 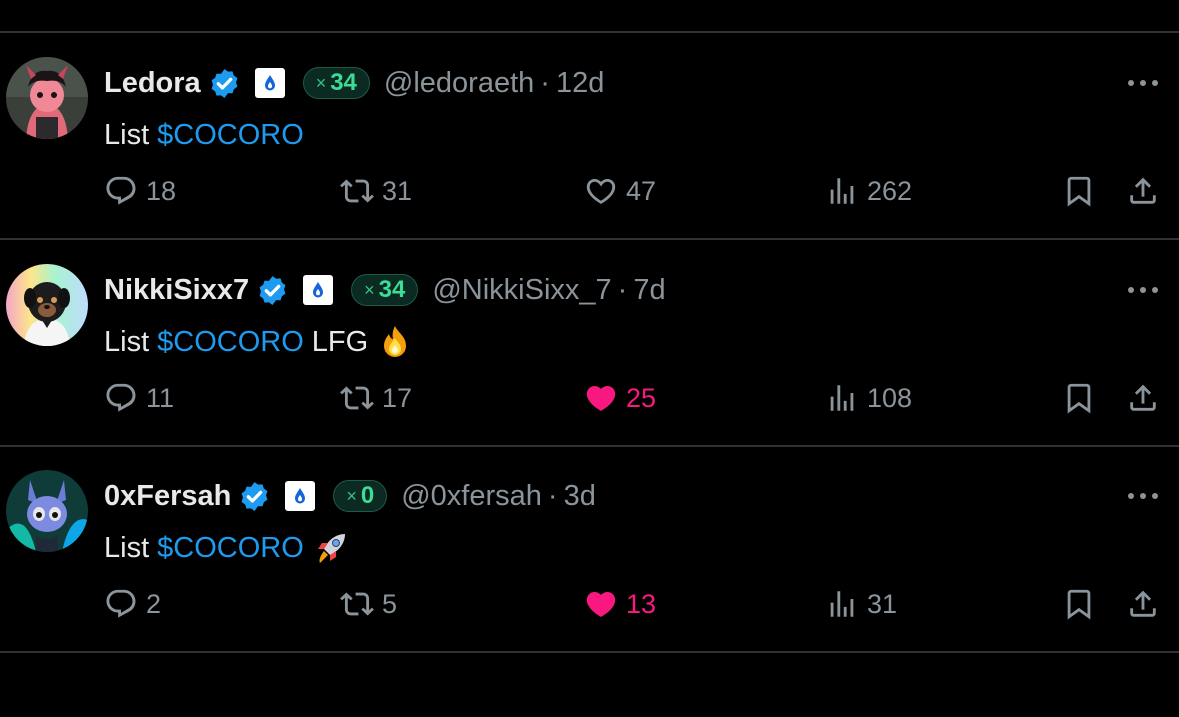 I want to click on reply-count: 2, so click(x=154, y=603).